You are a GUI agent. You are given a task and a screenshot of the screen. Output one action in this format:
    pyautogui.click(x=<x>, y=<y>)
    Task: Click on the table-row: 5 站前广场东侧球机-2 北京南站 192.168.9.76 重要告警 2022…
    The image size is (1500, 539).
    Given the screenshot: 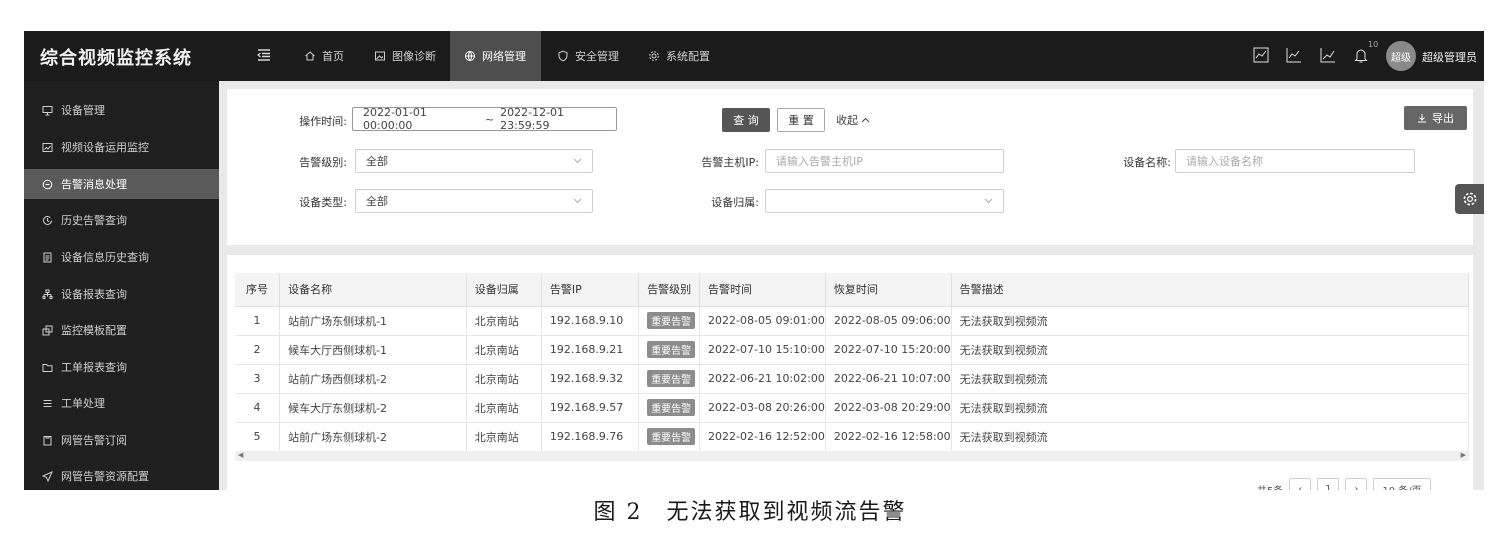 What is the action you would take?
    pyautogui.click(x=852, y=437)
    